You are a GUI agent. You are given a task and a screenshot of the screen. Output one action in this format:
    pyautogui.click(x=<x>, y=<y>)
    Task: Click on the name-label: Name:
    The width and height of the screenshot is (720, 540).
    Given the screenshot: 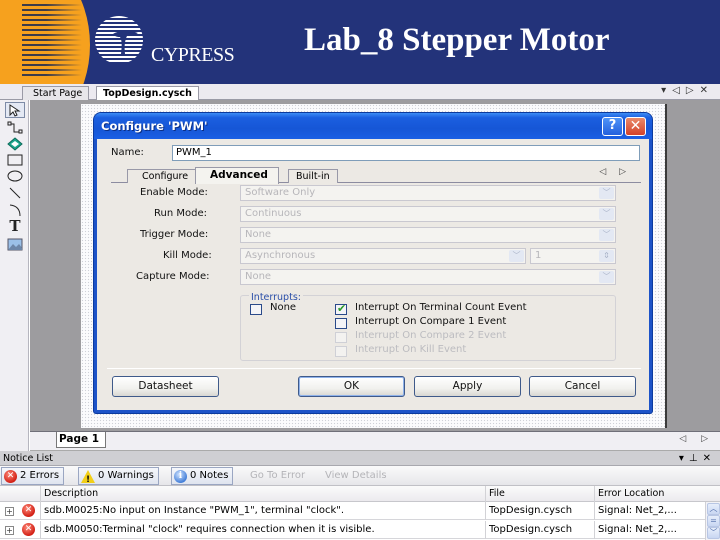 What is the action you would take?
    pyautogui.click(x=127, y=152)
    